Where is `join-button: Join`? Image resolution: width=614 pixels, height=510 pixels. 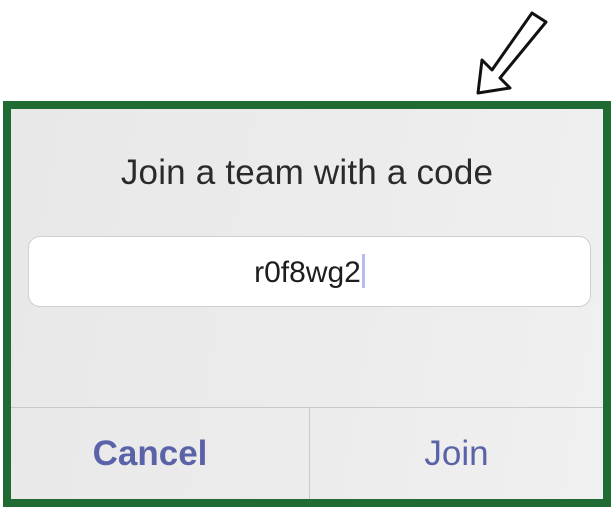
join-button: Join is located at coordinates (456, 453).